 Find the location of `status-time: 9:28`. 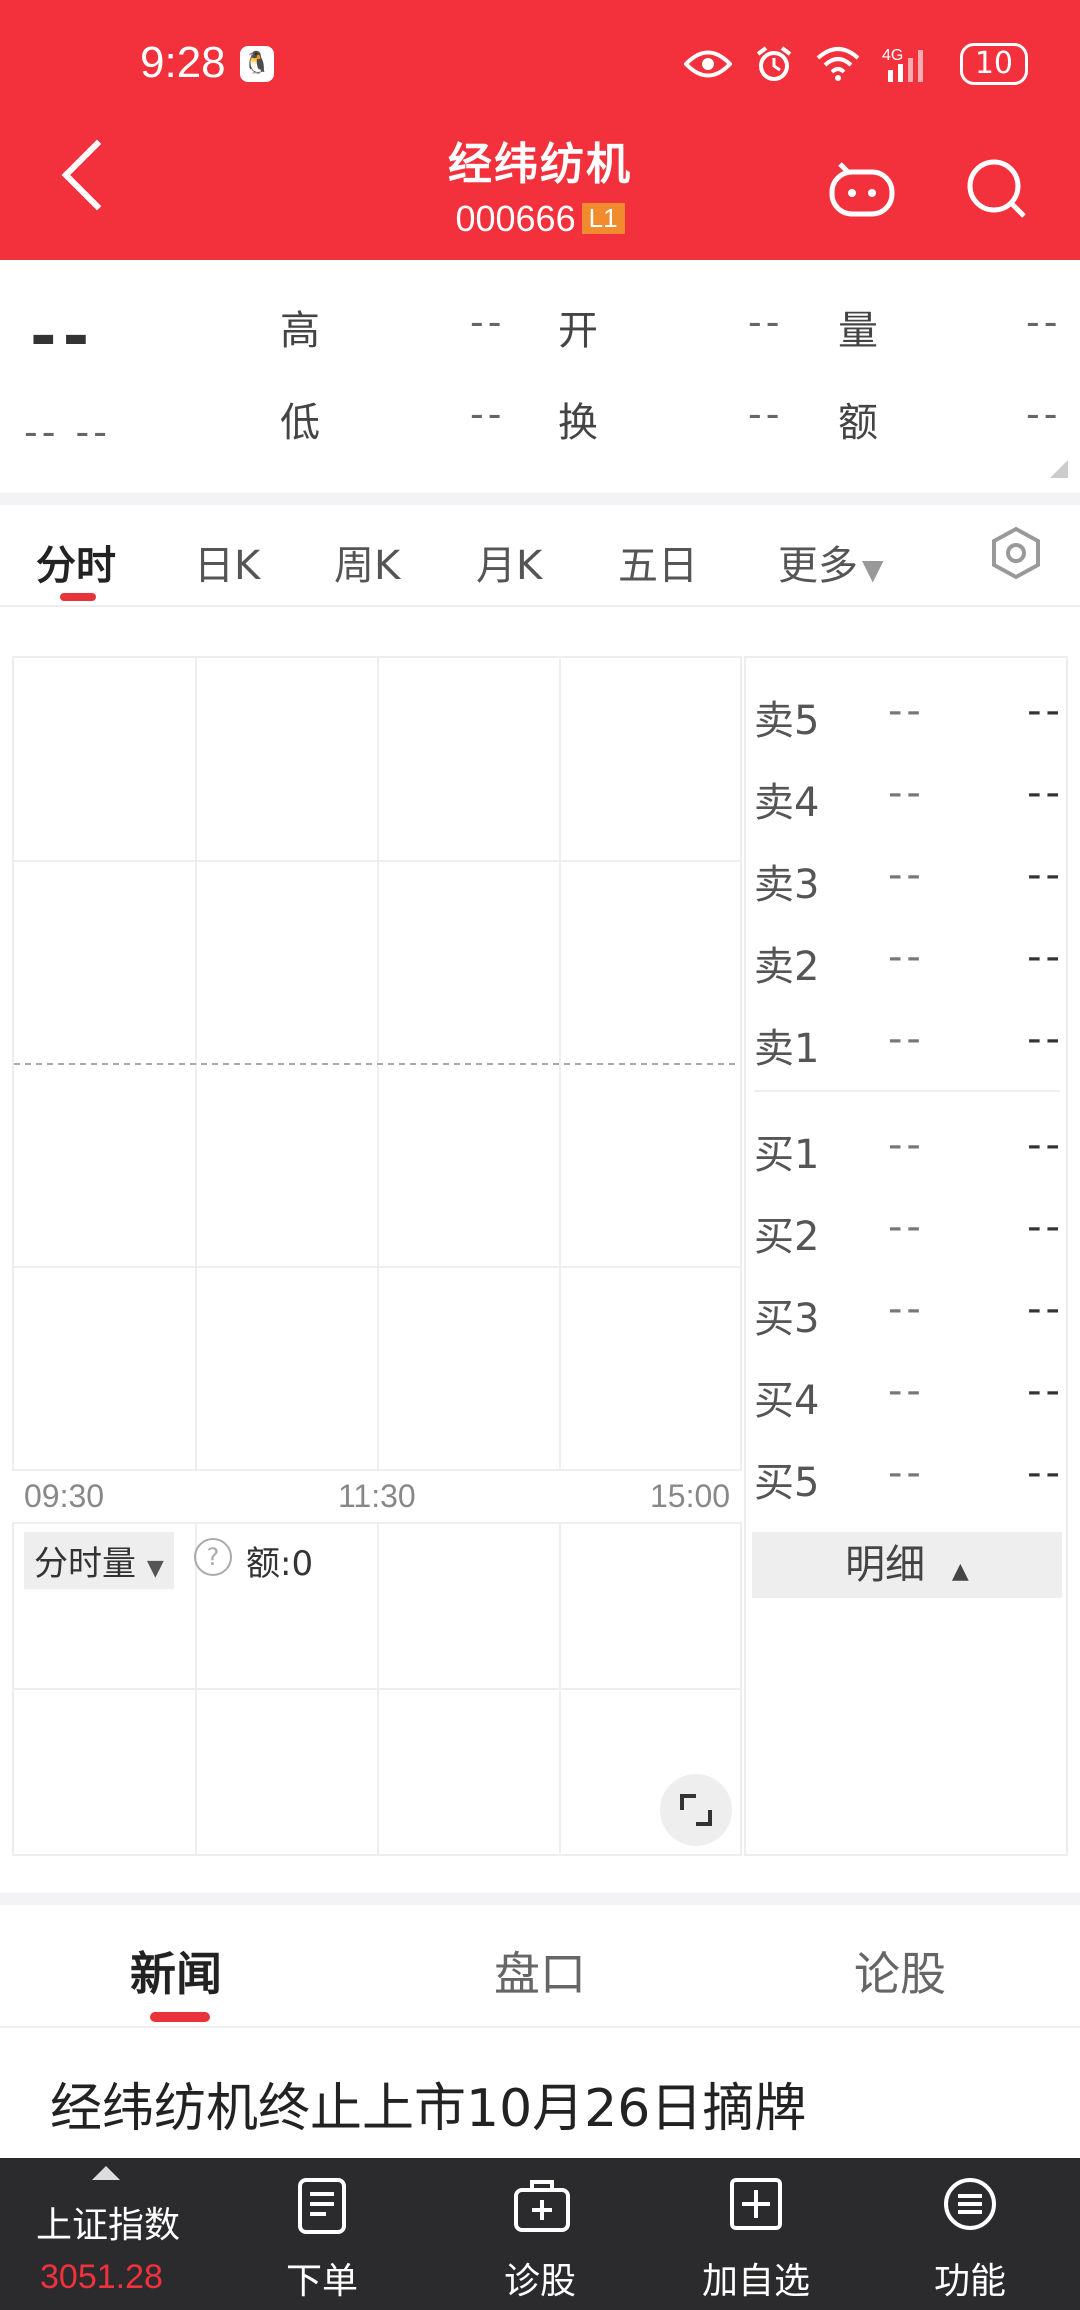

status-time: 9:28 is located at coordinates (183, 62).